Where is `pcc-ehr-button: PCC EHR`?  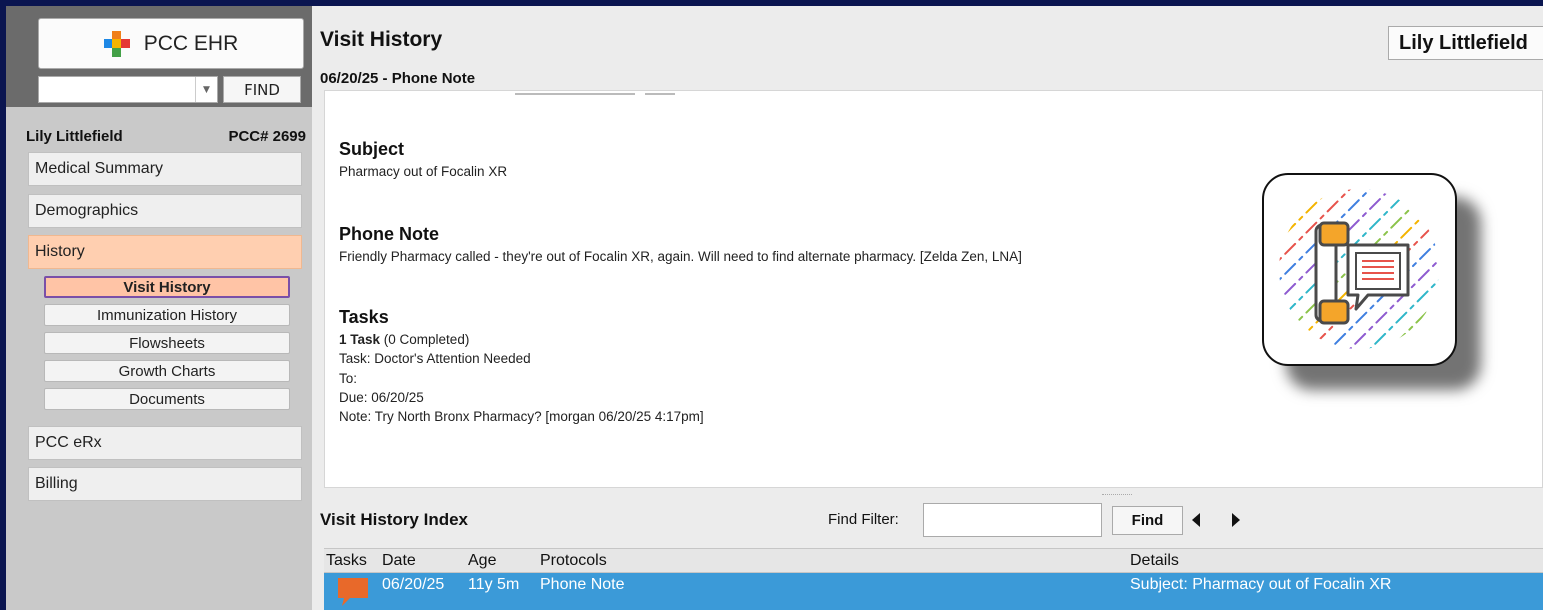 pcc-ehr-button: PCC EHR is located at coordinates (171, 43).